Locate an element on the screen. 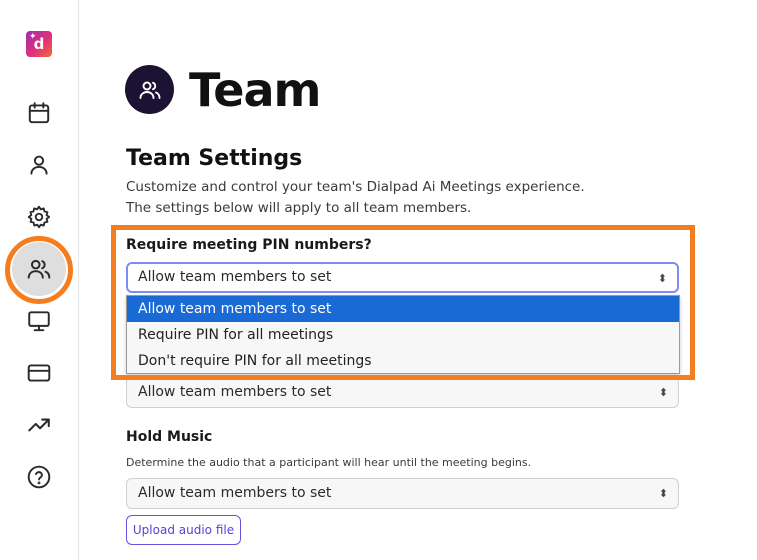 This screenshot has width=757, height=560. setting-select-value: Allow team members to set is located at coordinates (235, 392).